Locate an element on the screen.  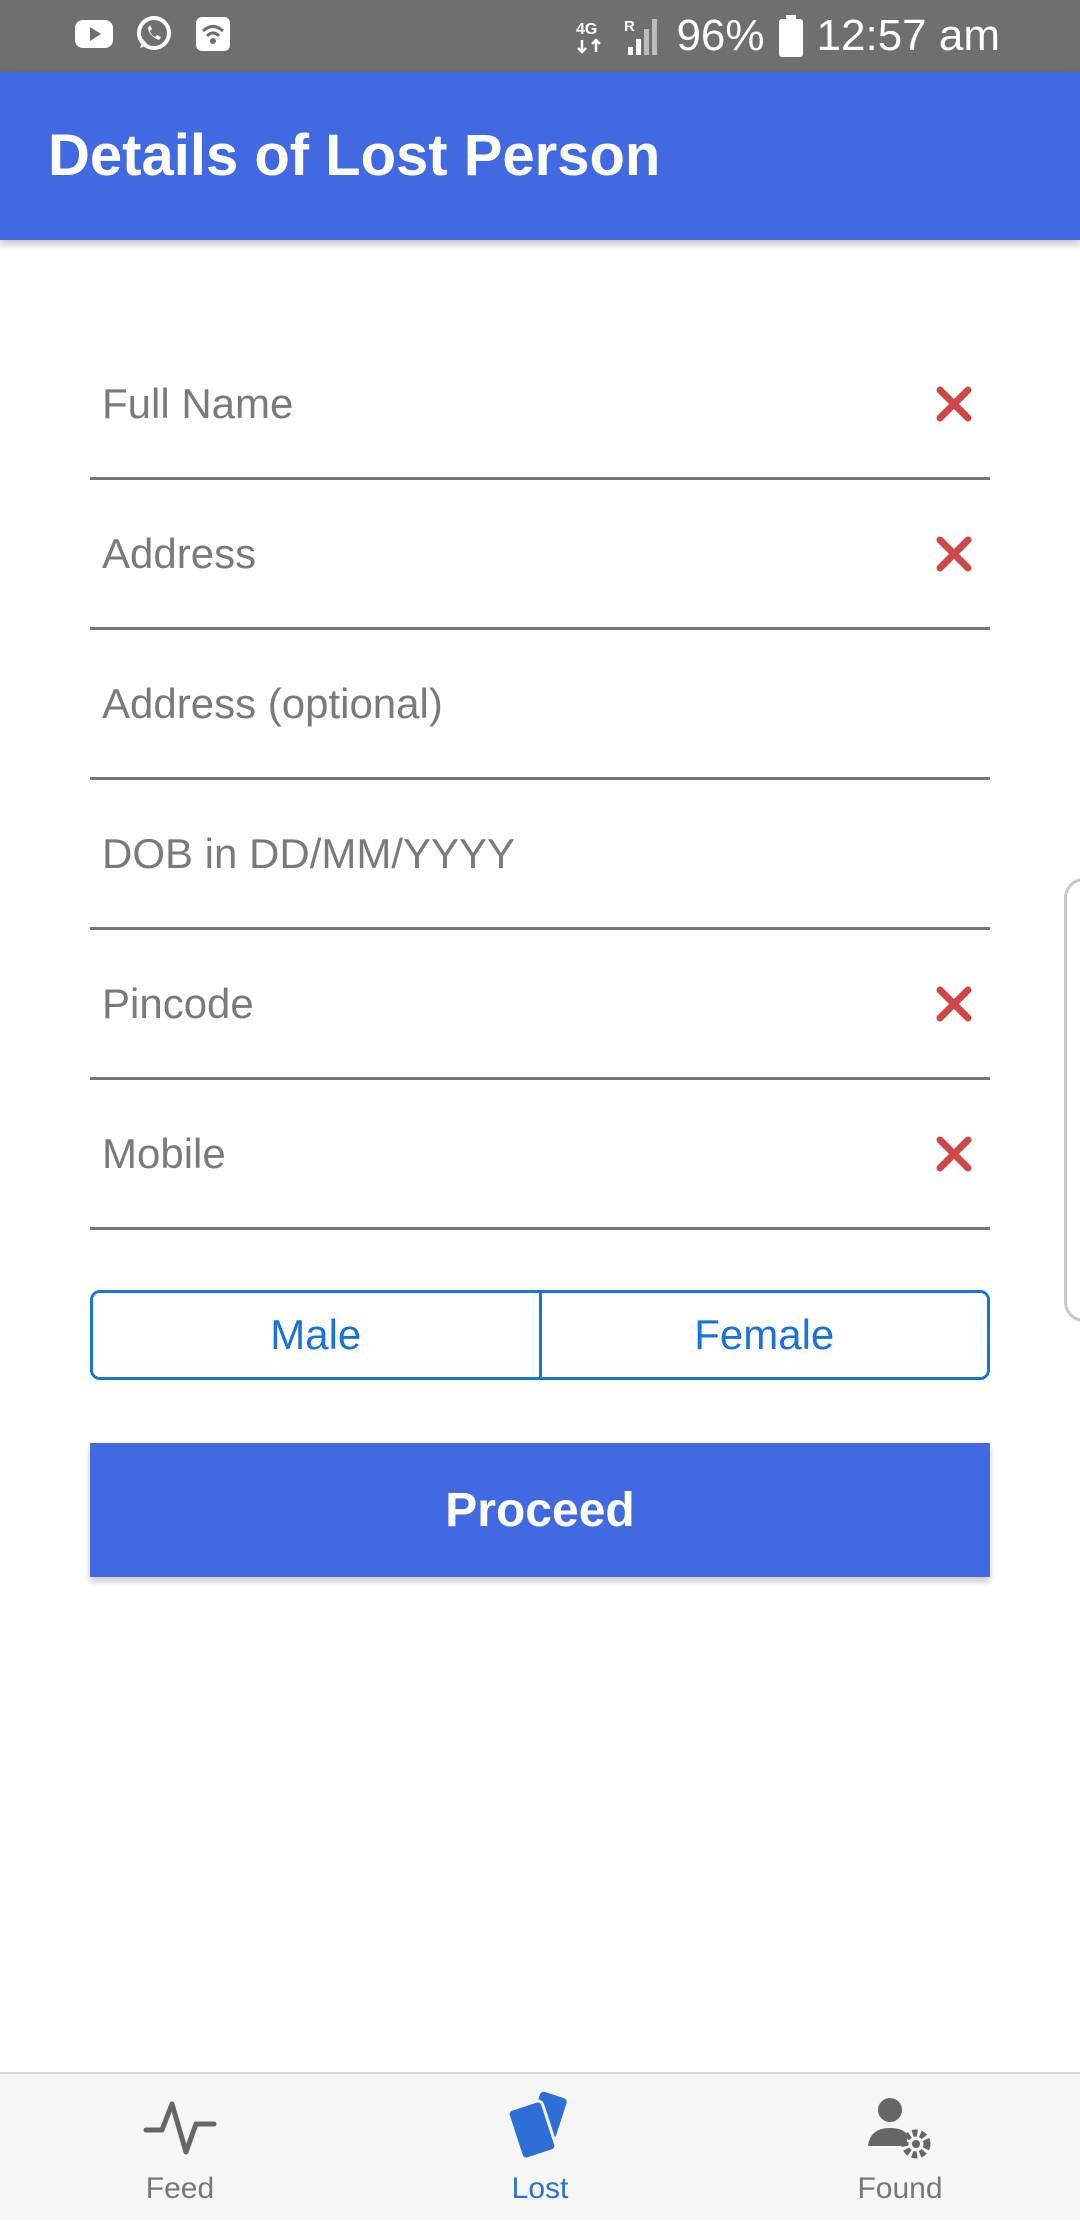
whatsapp-icon is located at coordinates (154, 33).